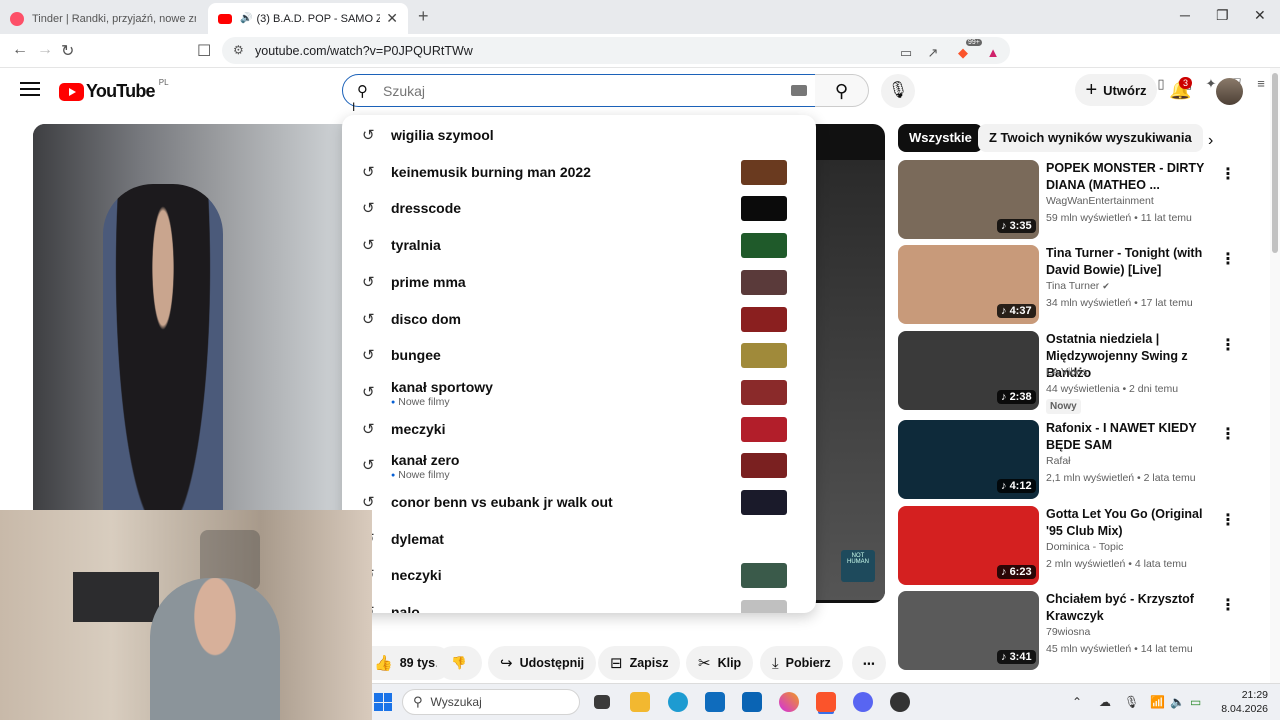  What do you see at coordinates (579, 429) in the screenshot?
I see `search-suggestion: ↺ meczyki` at bounding box center [579, 429].